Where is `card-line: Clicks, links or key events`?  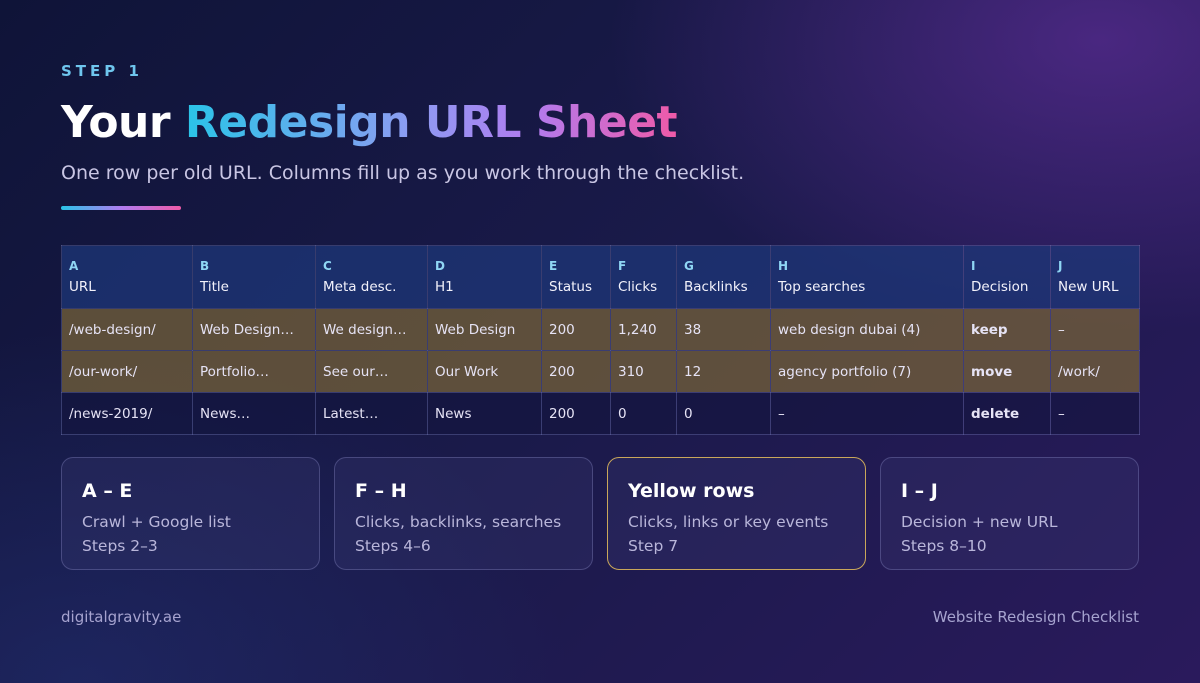 card-line: Clicks, links or key events is located at coordinates (728, 522).